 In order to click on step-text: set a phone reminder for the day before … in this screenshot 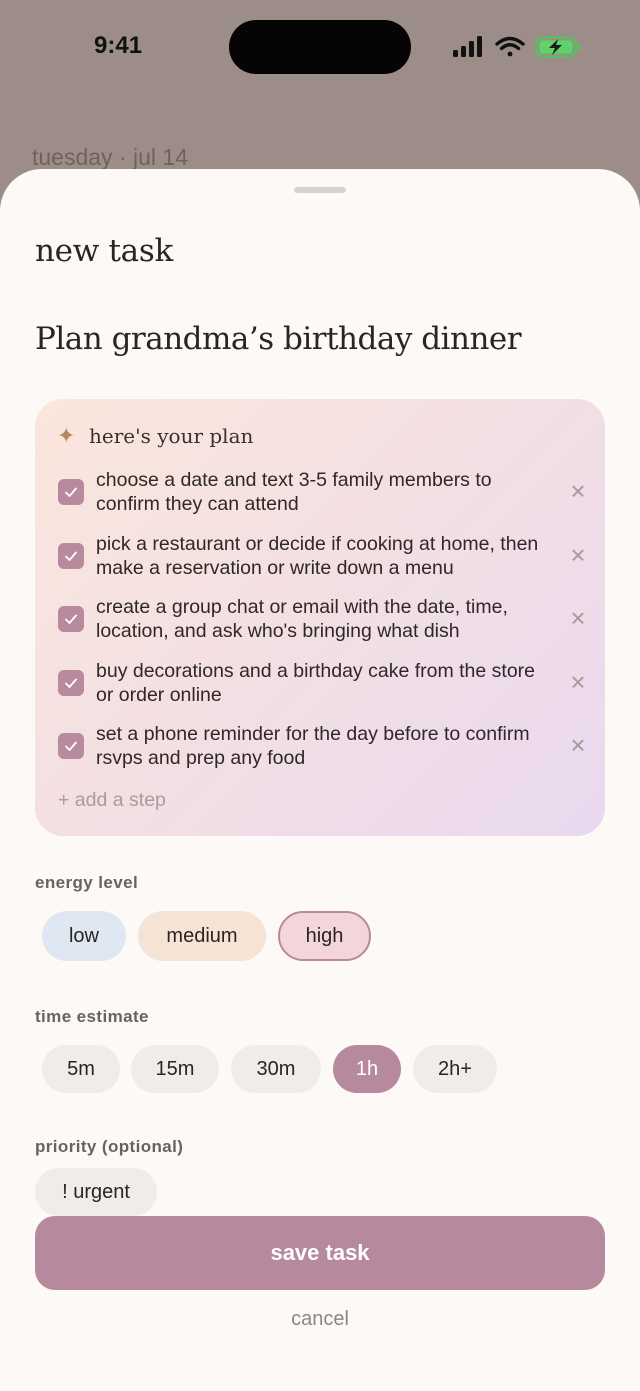, I will do `click(326, 746)`.